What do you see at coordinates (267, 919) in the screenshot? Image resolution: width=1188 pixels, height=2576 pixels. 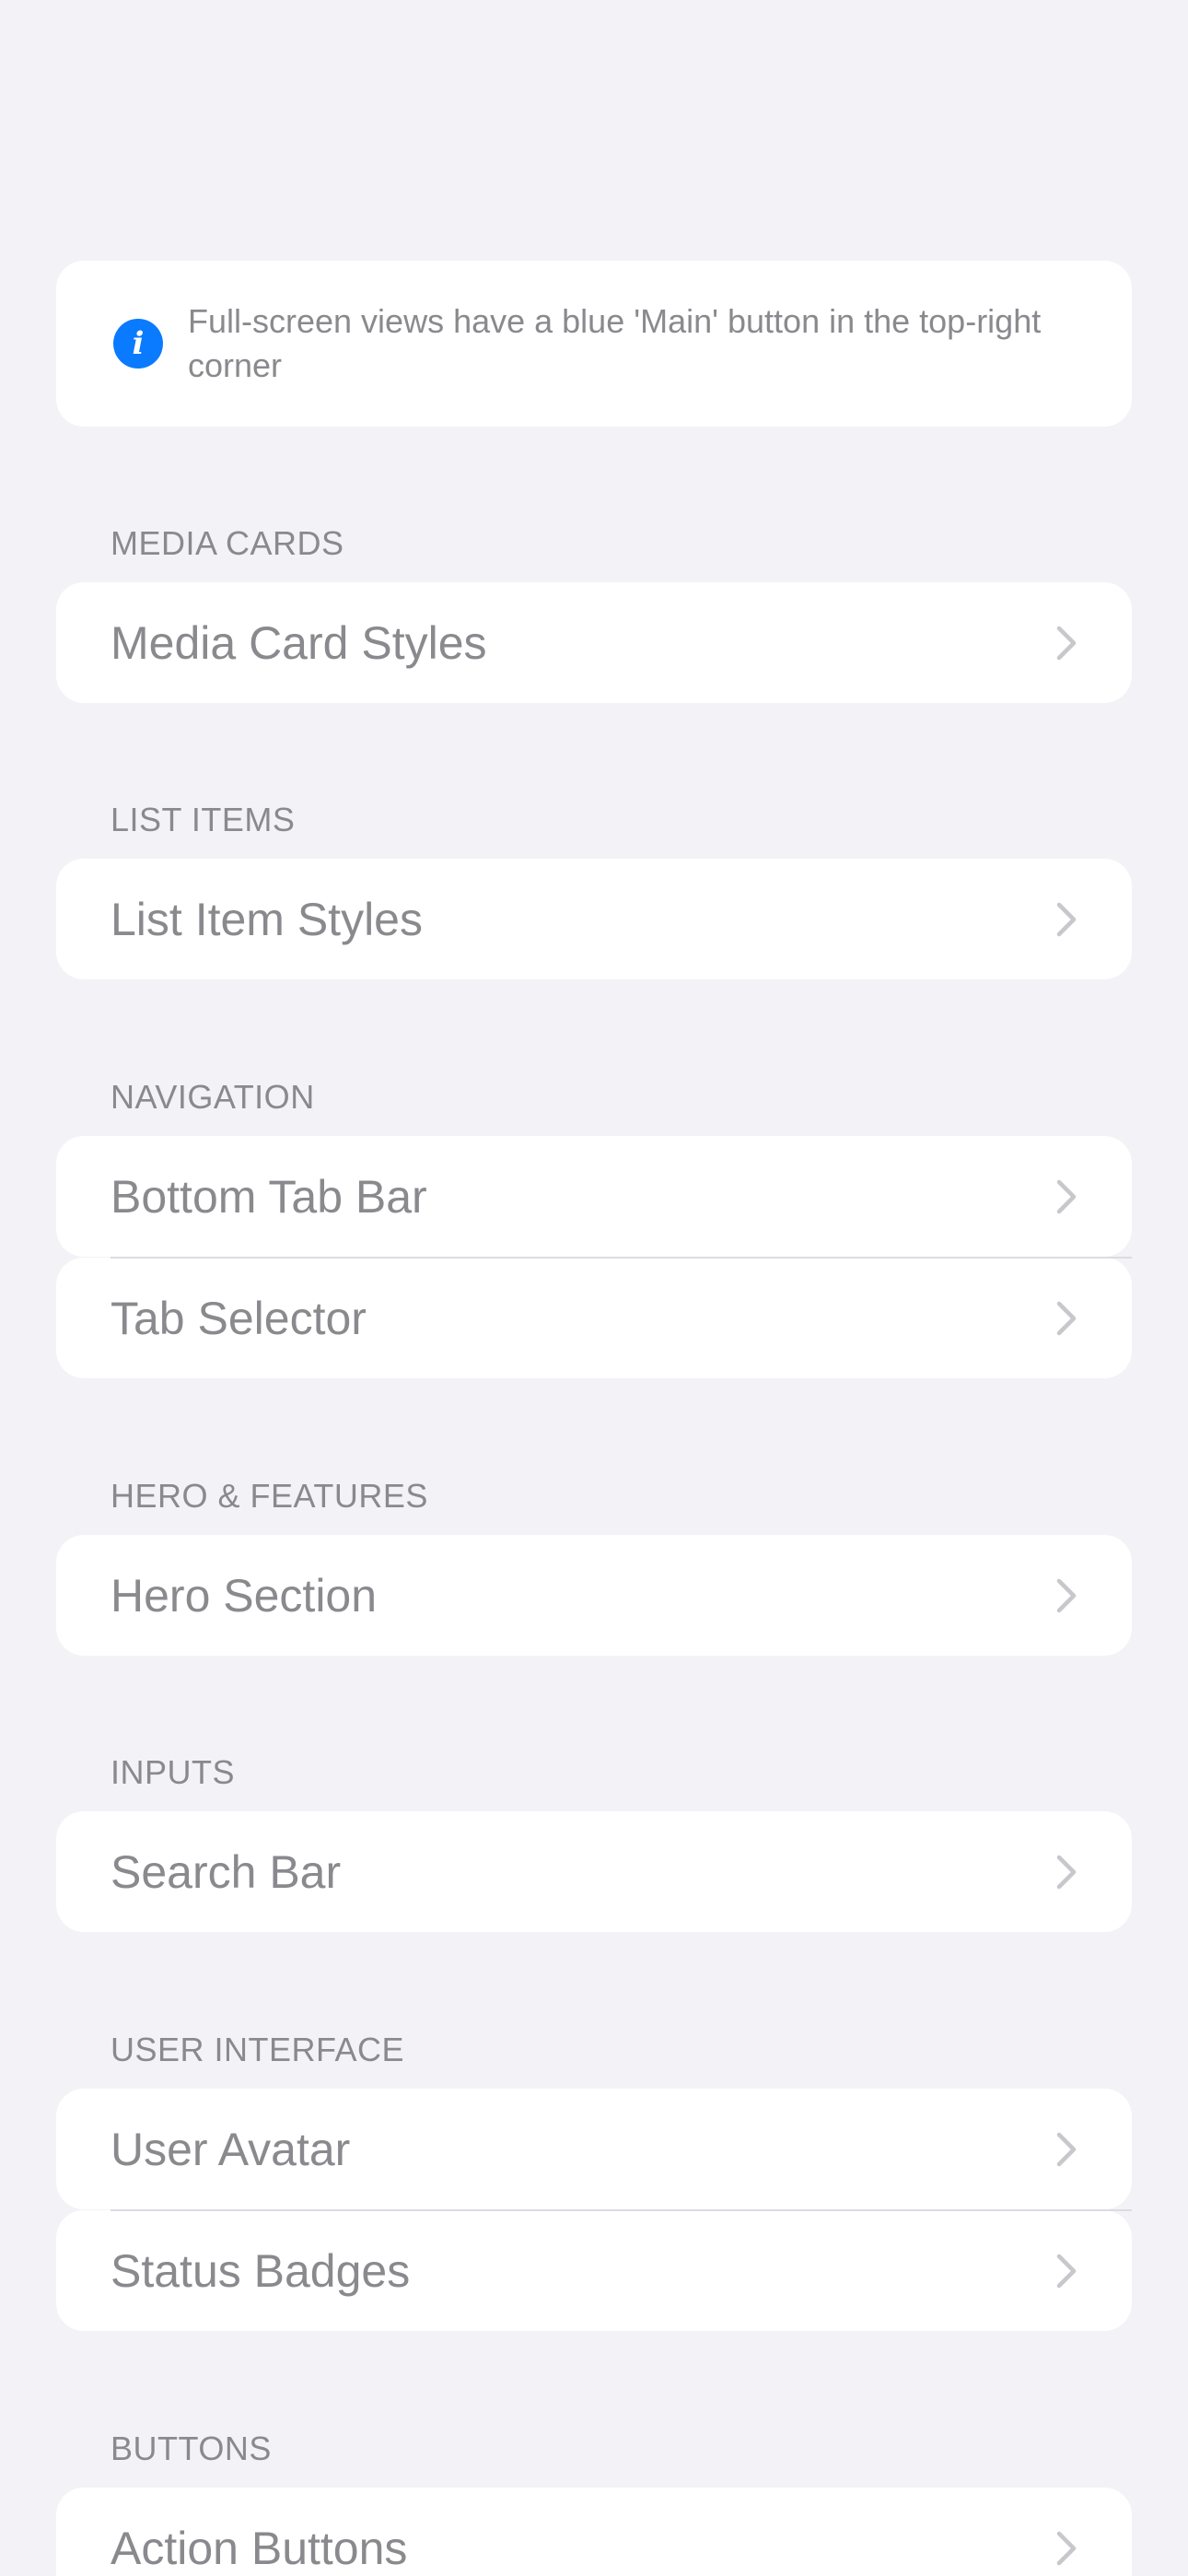 I see `list-item-label: List Item Styles` at bounding box center [267, 919].